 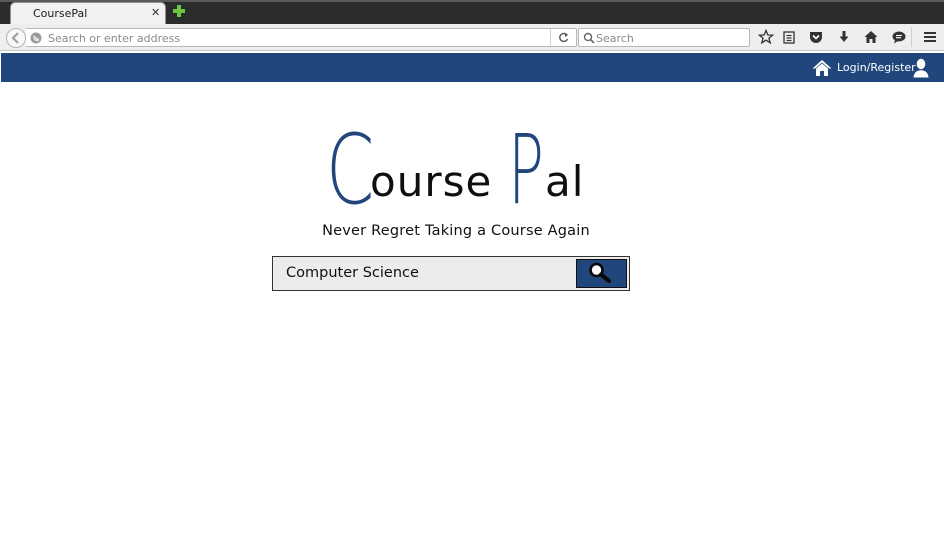 I want to click on coursepal-logo: C ourse P al, so click(x=461, y=170).